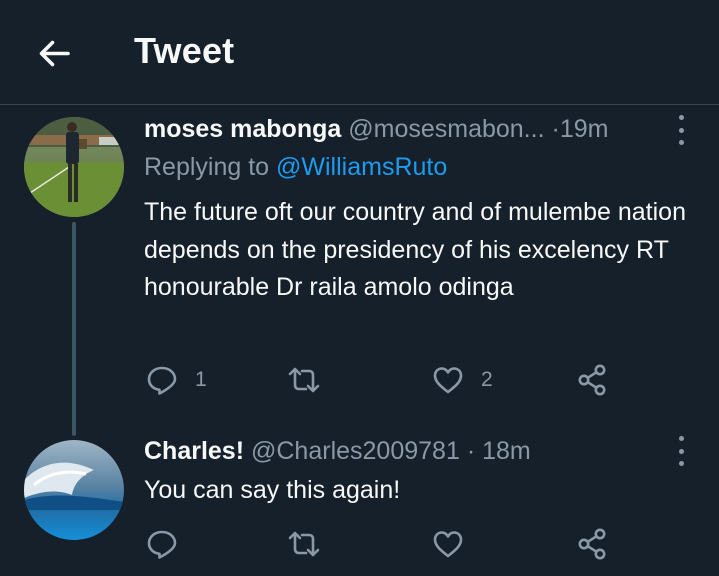 The height and width of the screenshot is (576, 719). I want to click on user-handle: @Charles2009781, so click(355, 451).